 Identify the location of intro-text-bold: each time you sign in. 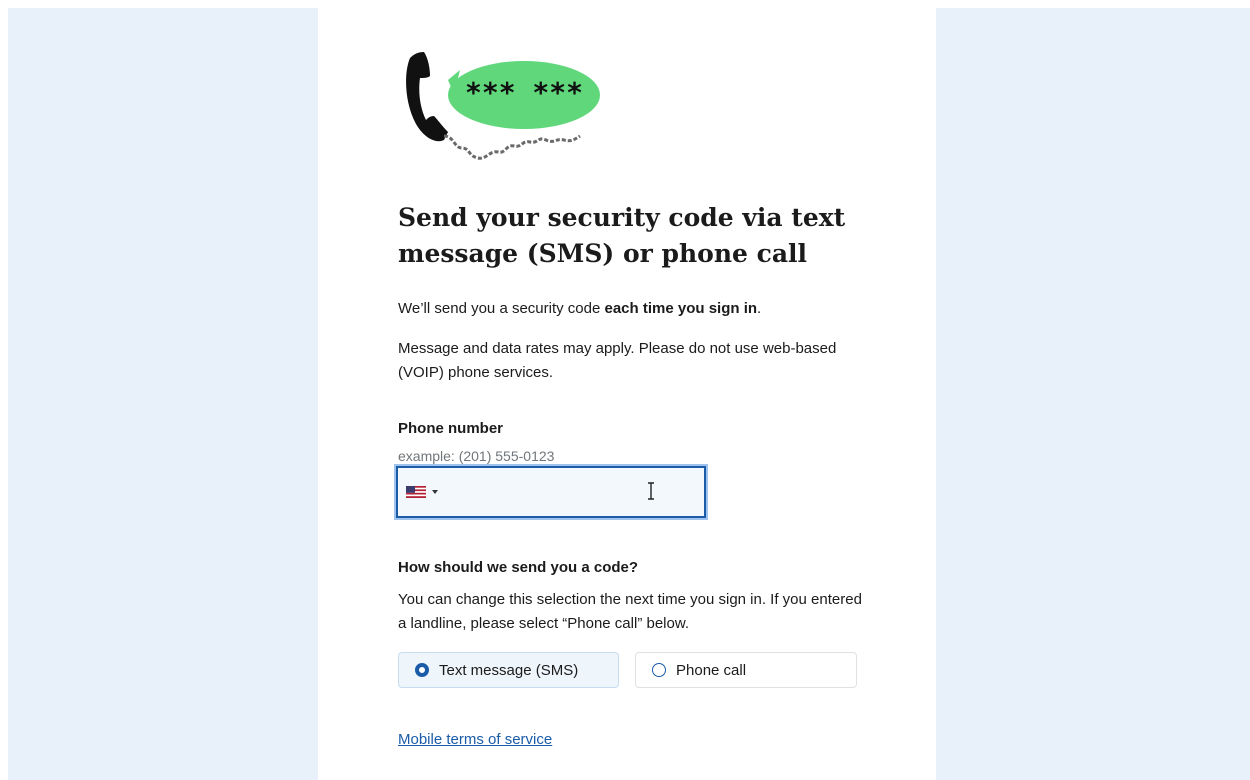
(681, 308).